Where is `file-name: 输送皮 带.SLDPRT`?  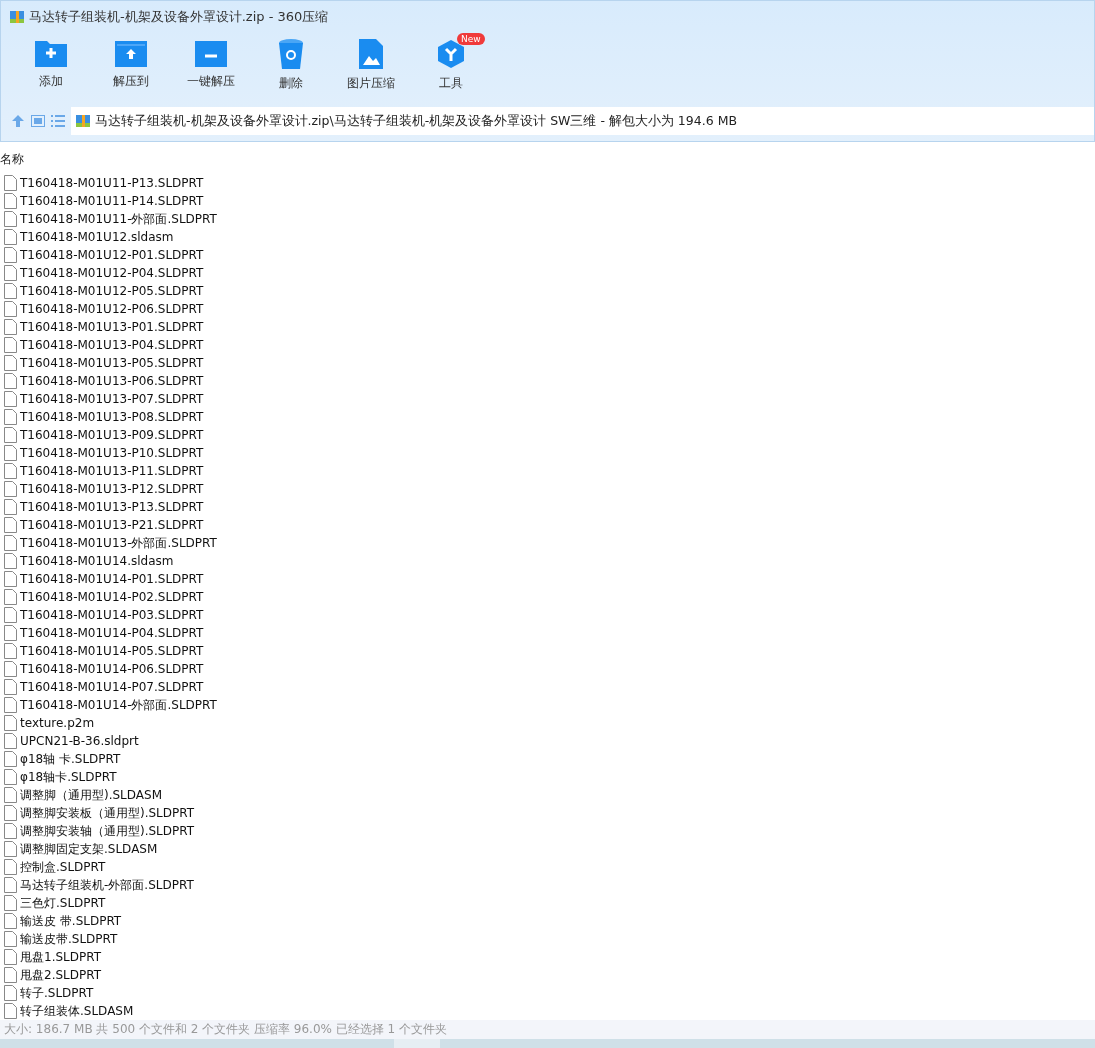 file-name: 输送皮 带.SLDPRT is located at coordinates (71, 921).